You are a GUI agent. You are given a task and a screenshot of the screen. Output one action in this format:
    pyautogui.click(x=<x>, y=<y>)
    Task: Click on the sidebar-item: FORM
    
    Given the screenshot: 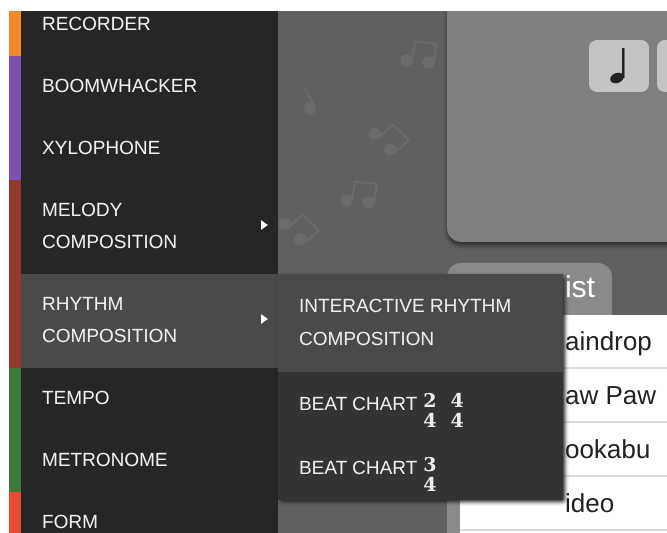 What is the action you would take?
    pyautogui.click(x=143, y=512)
    